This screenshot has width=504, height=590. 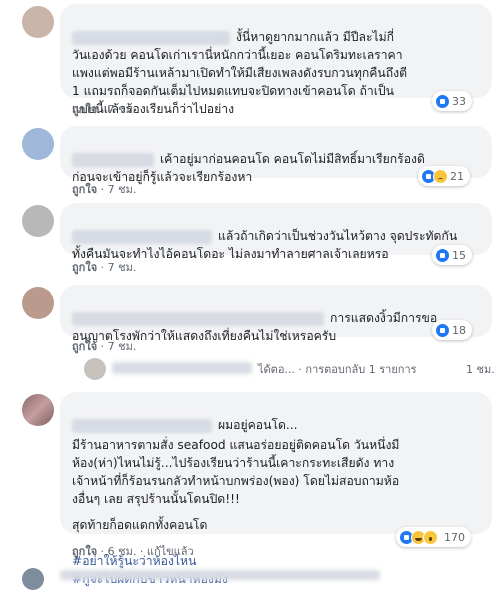 I want to click on reaction-count: 15, so click(x=452, y=255).